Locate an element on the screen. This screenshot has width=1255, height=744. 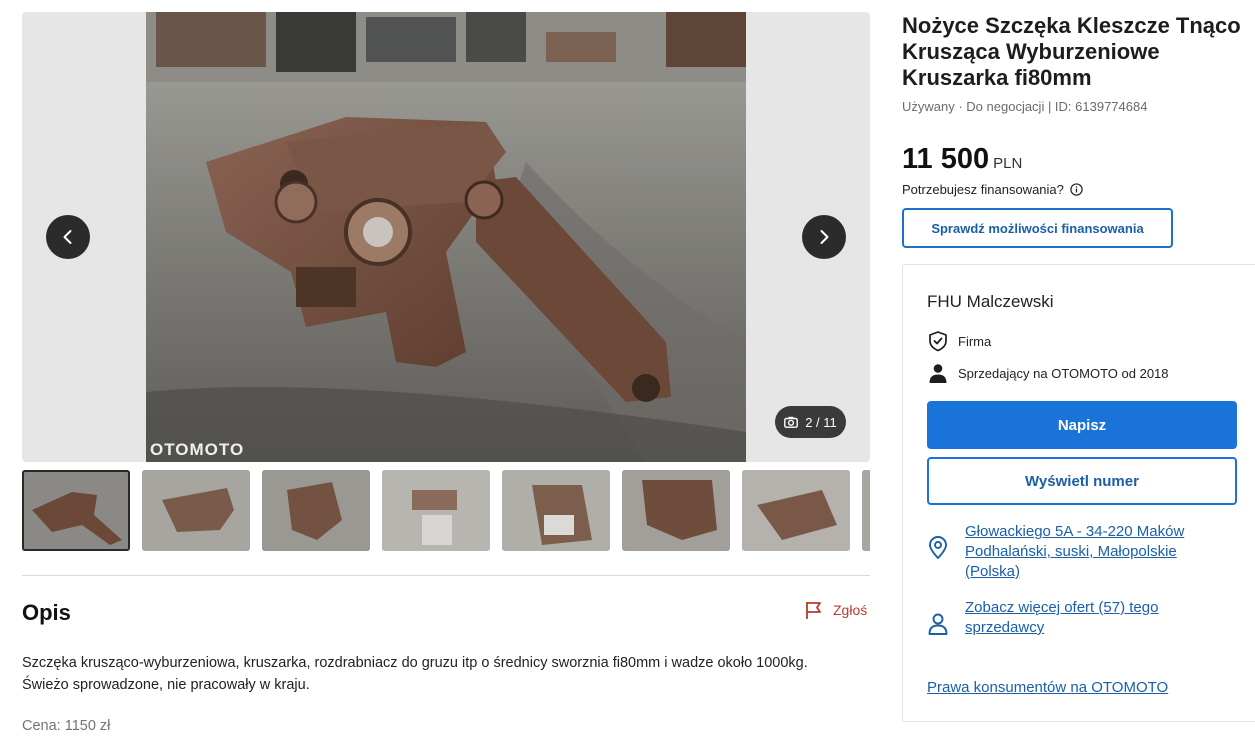
photo-counter: 2 / 11 is located at coordinates (810, 422).